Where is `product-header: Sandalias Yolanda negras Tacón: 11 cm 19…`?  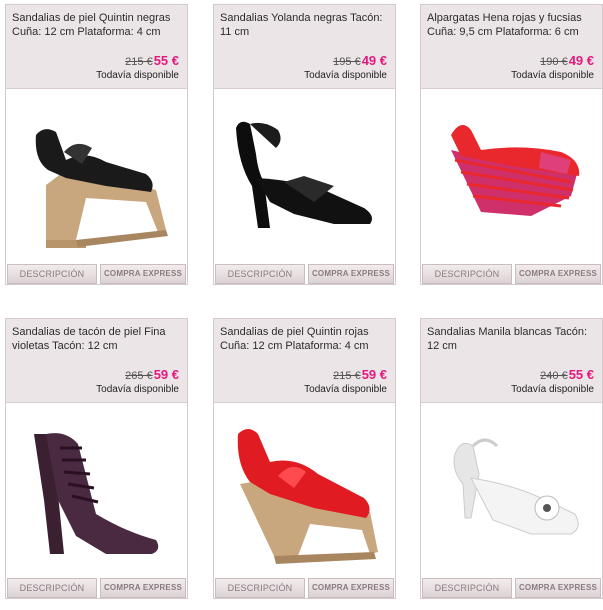 product-header: Sandalias Yolanda negras Tacón: 11 cm 19… is located at coordinates (304, 47).